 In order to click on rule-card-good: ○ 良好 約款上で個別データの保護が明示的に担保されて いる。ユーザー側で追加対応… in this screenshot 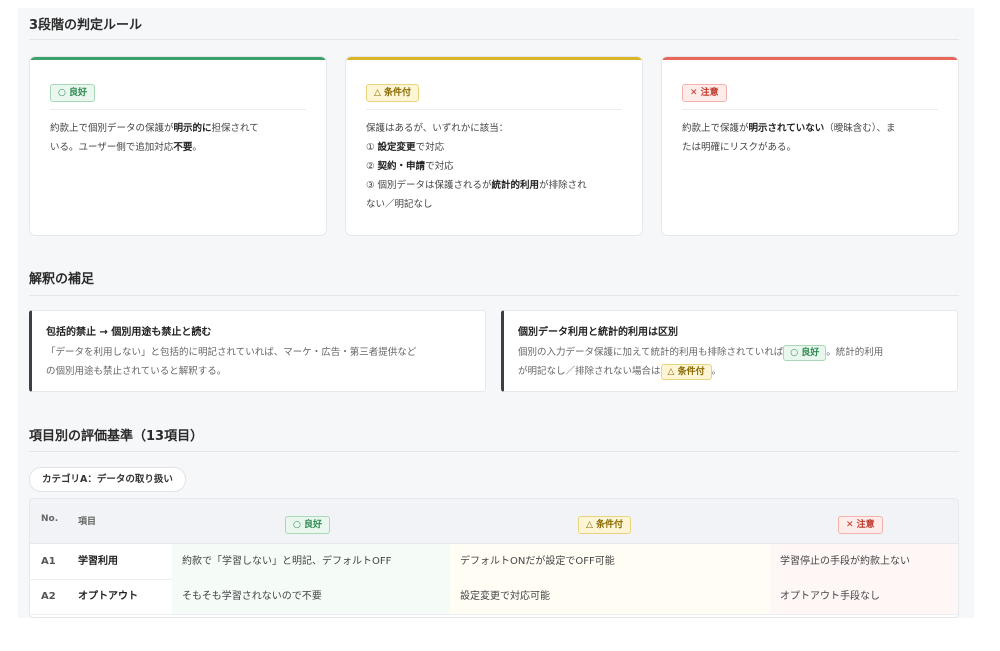, I will do `click(178, 146)`.